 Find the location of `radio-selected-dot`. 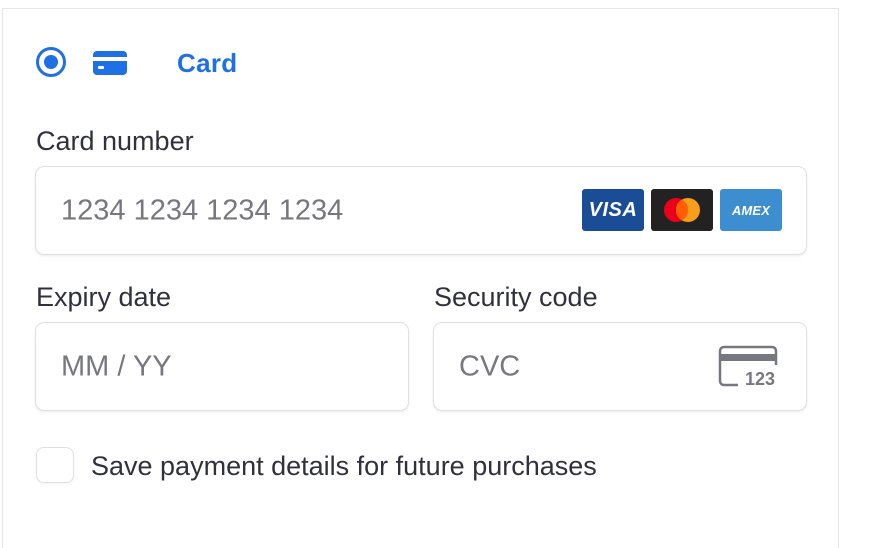

radio-selected-dot is located at coordinates (51, 62).